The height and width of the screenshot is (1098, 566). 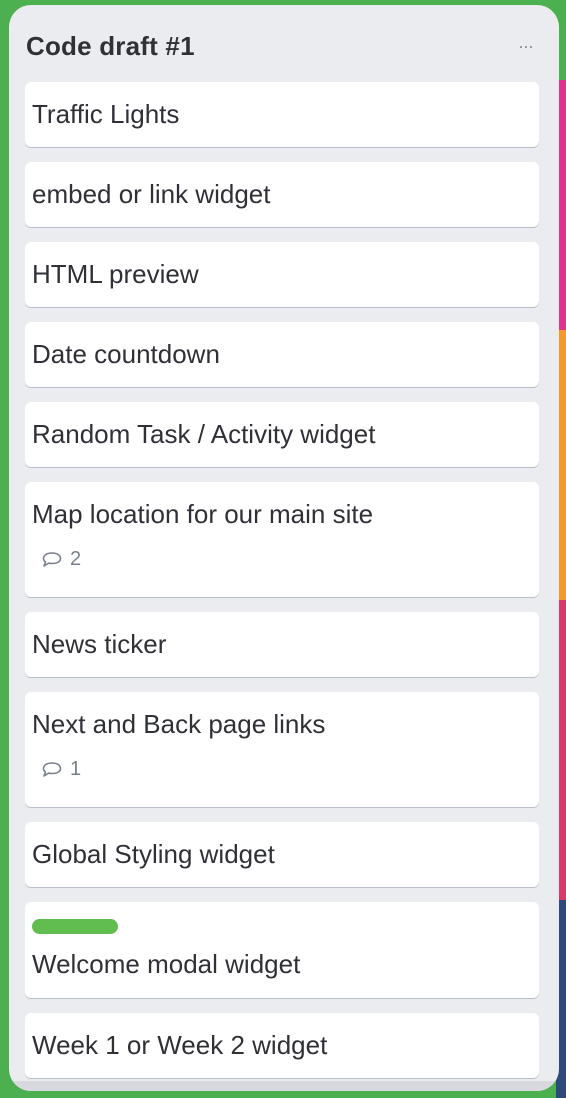 I want to click on card-html-preview: HTML preview, so click(x=282, y=274).